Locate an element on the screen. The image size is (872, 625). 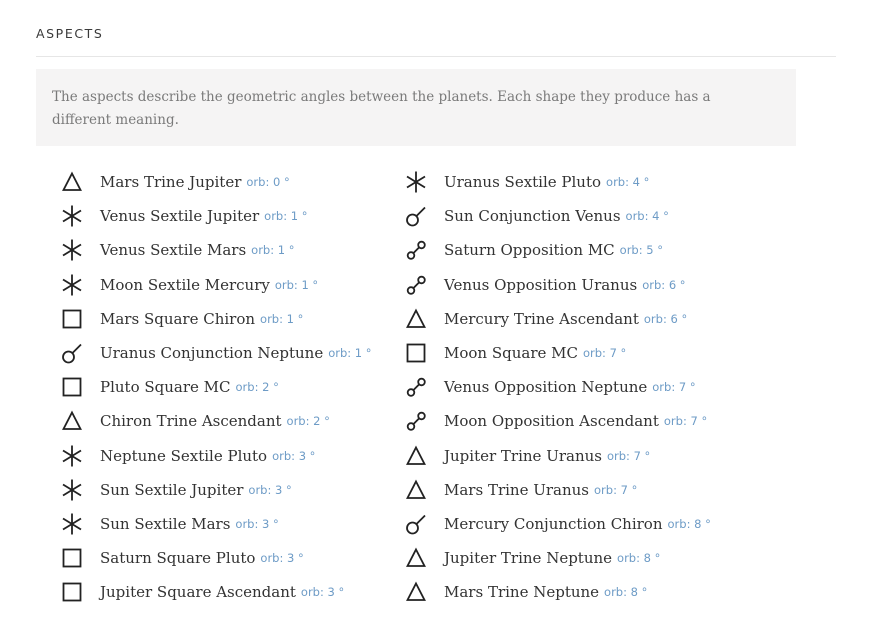
aspect-item: Jupiter Trine Neptune orb: 8 ° is located at coordinates (556, 558).